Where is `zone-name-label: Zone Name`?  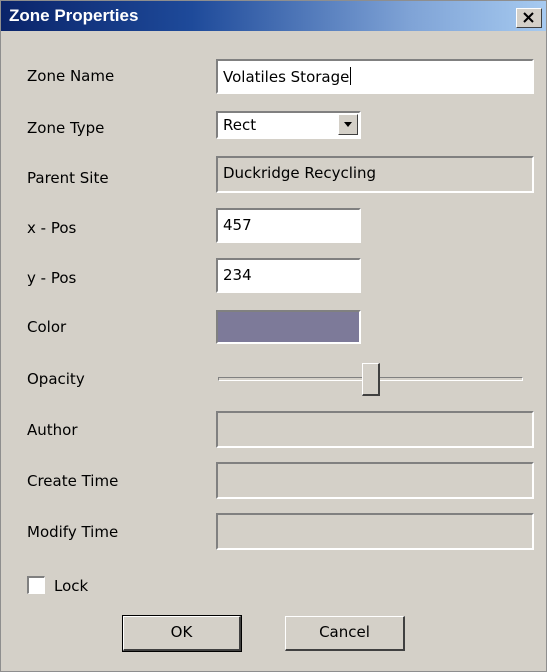 zone-name-label: Zone Name is located at coordinates (71, 76).